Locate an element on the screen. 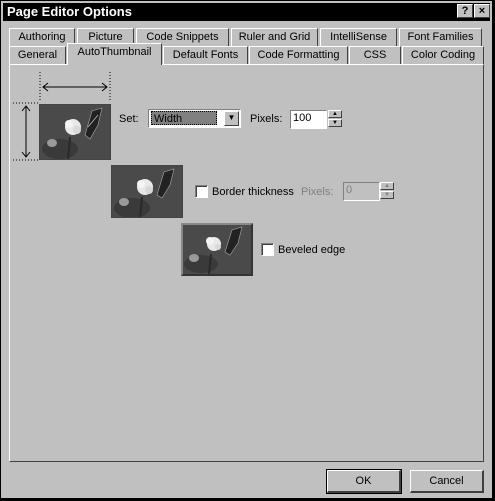  pixels-down-icon: ▼ is located at coordinates (335, 123).